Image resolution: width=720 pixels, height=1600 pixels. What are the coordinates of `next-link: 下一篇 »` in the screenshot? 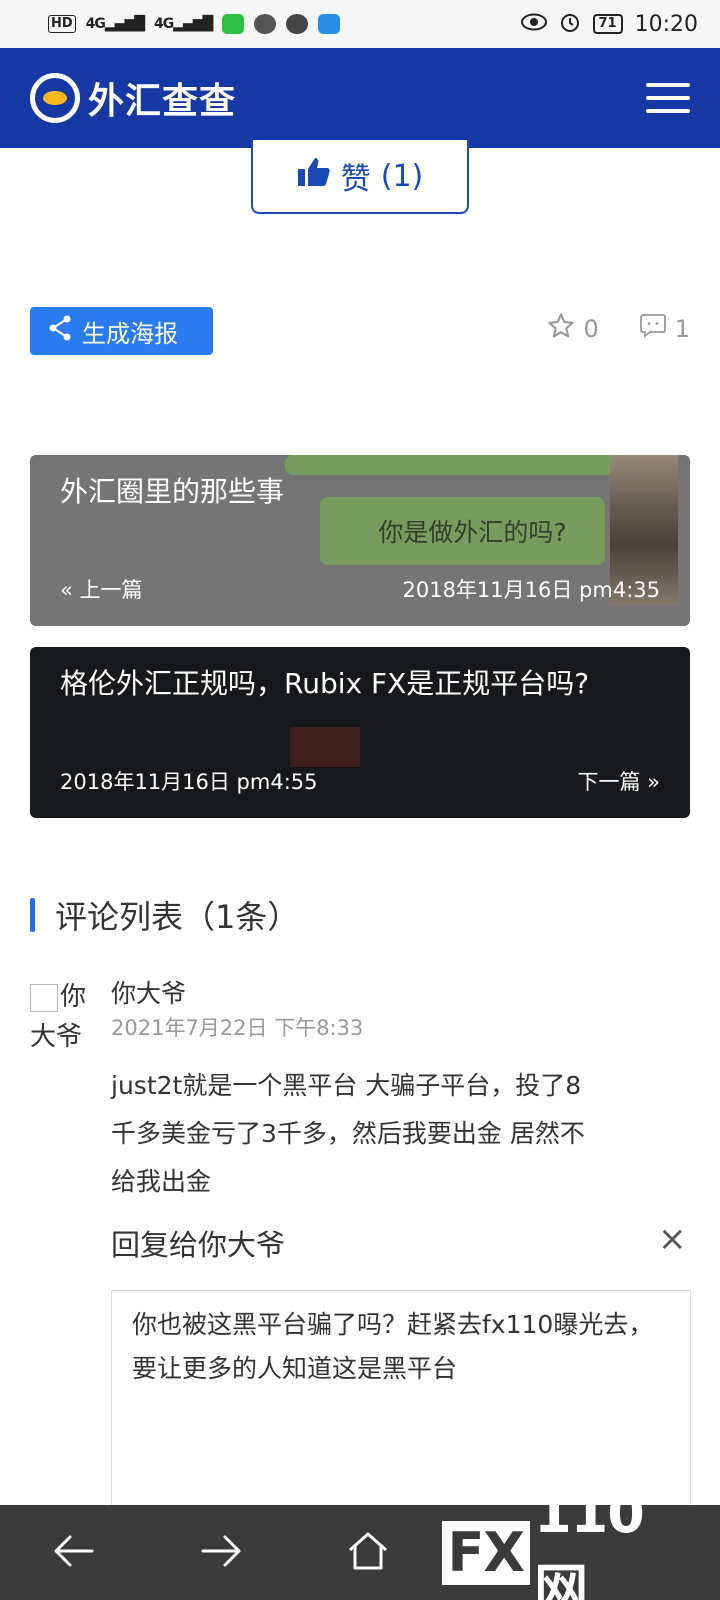 It's located at (618, 781).